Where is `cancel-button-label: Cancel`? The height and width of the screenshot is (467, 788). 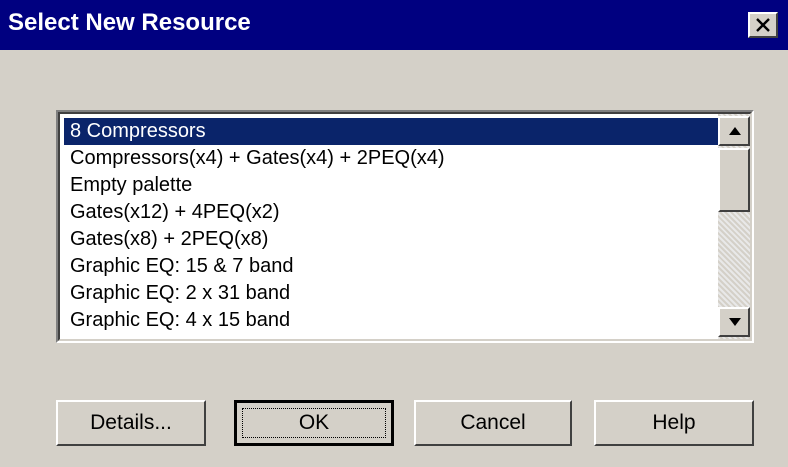
cancel-button-label: Cancel is located at coordinates (493, 422).